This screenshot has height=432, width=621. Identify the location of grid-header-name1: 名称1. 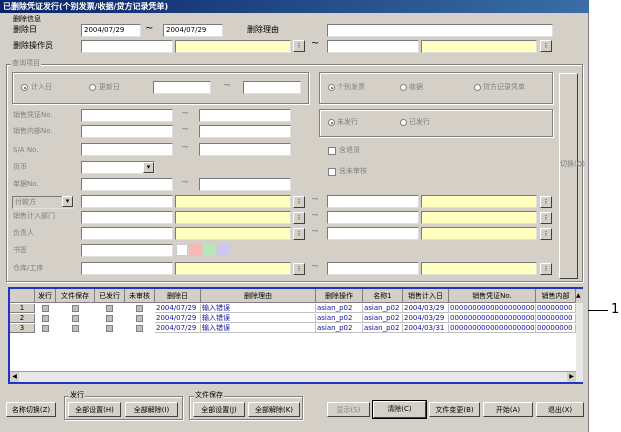
(383, 296).